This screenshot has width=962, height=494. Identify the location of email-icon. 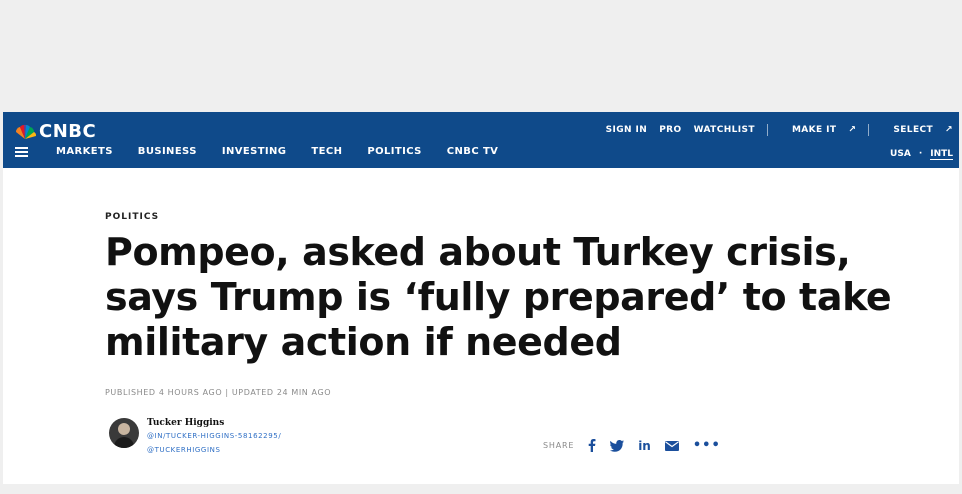
(671, 445).